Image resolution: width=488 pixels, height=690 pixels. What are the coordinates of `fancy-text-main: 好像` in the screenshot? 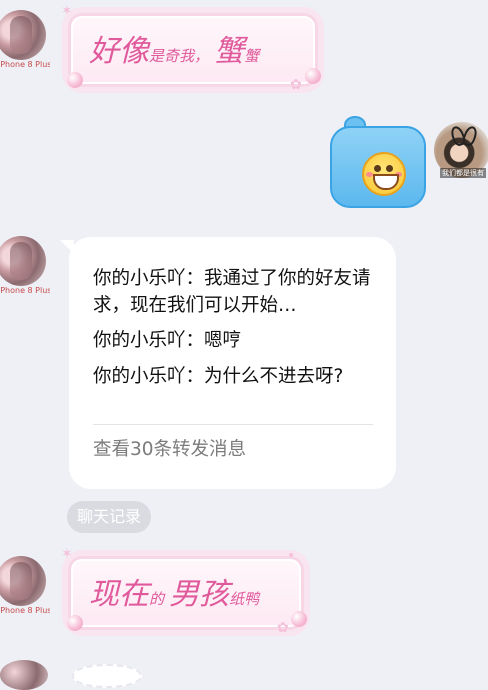 It's located at (119, 51).